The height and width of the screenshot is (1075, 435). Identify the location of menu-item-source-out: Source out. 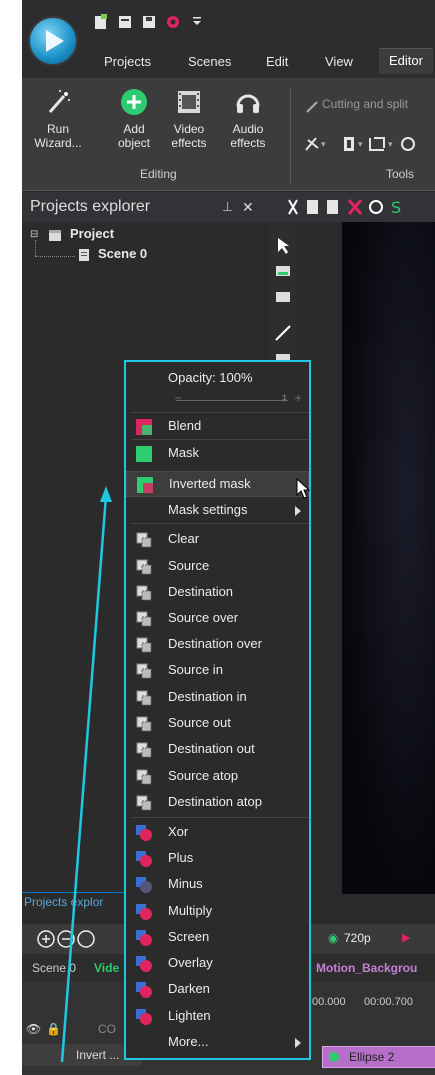
(217, 724).